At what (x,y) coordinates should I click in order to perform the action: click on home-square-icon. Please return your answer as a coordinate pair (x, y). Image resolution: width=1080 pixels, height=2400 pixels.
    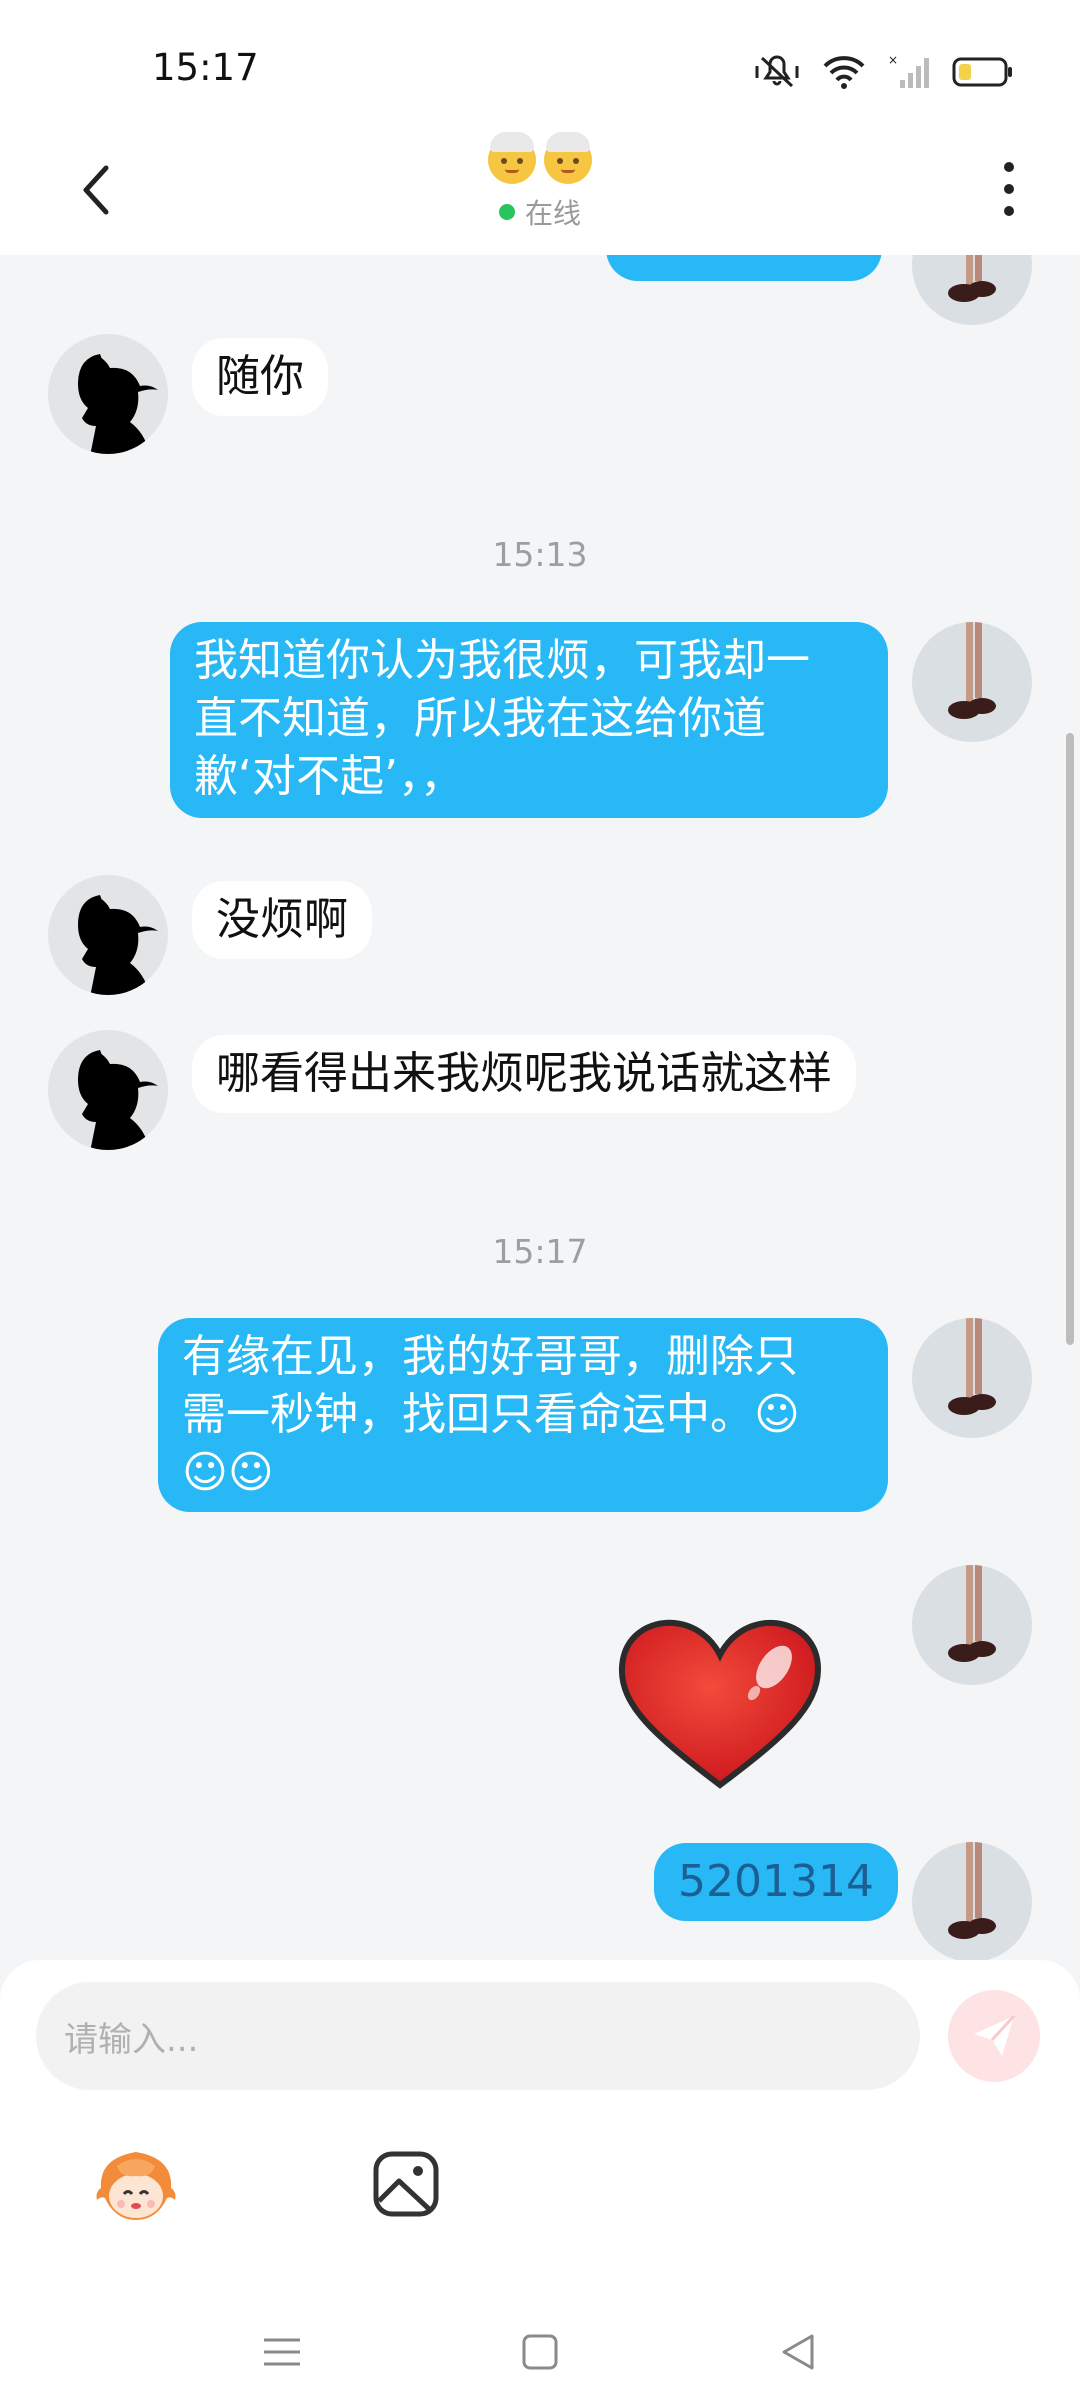
    Looking at the image, I should click on (540, 2352).